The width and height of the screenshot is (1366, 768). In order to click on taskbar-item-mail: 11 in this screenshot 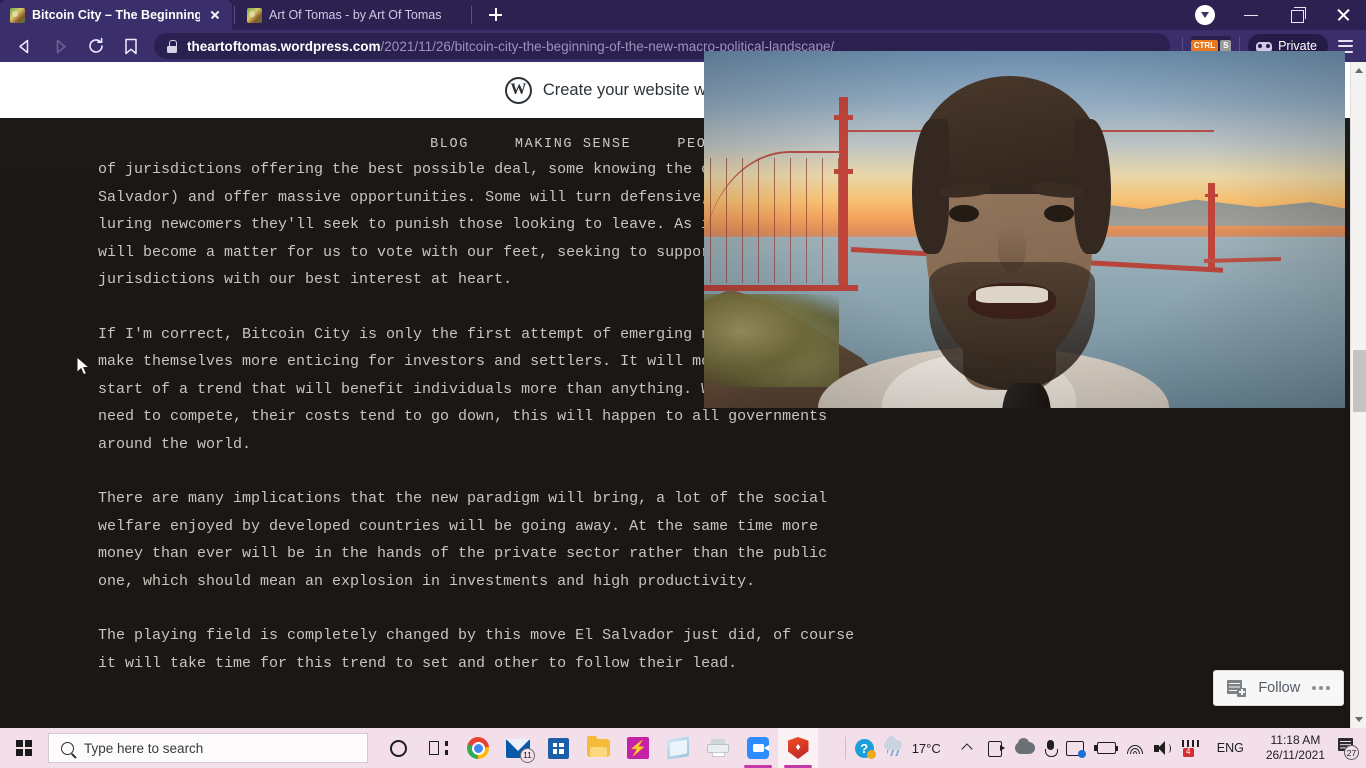, I will do `click(518, 748)`.